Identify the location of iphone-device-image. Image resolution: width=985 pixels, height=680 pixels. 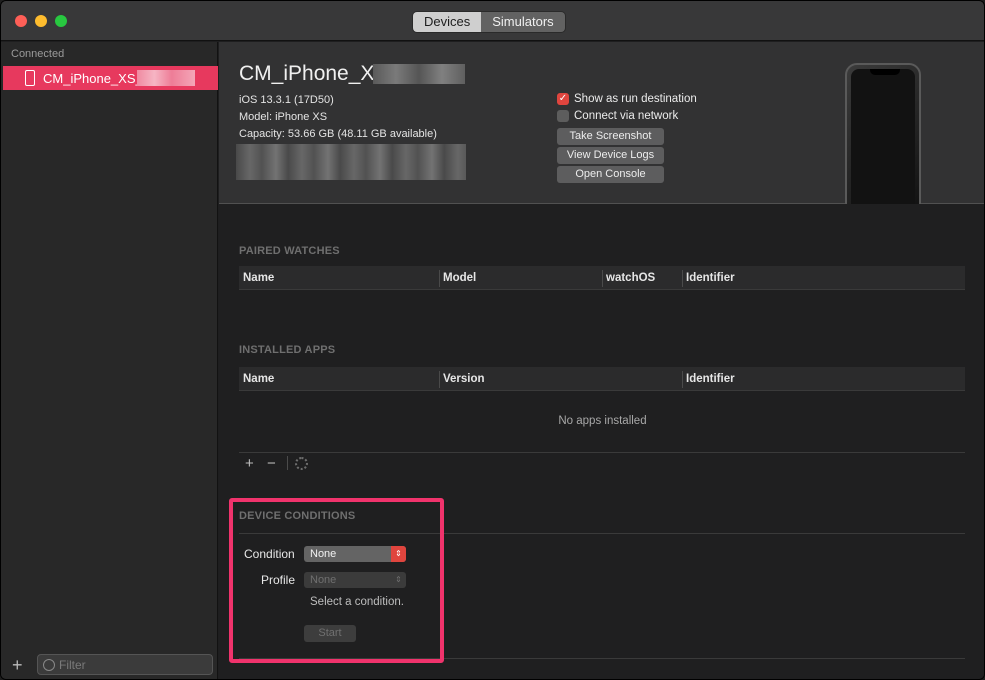
(883, 141).